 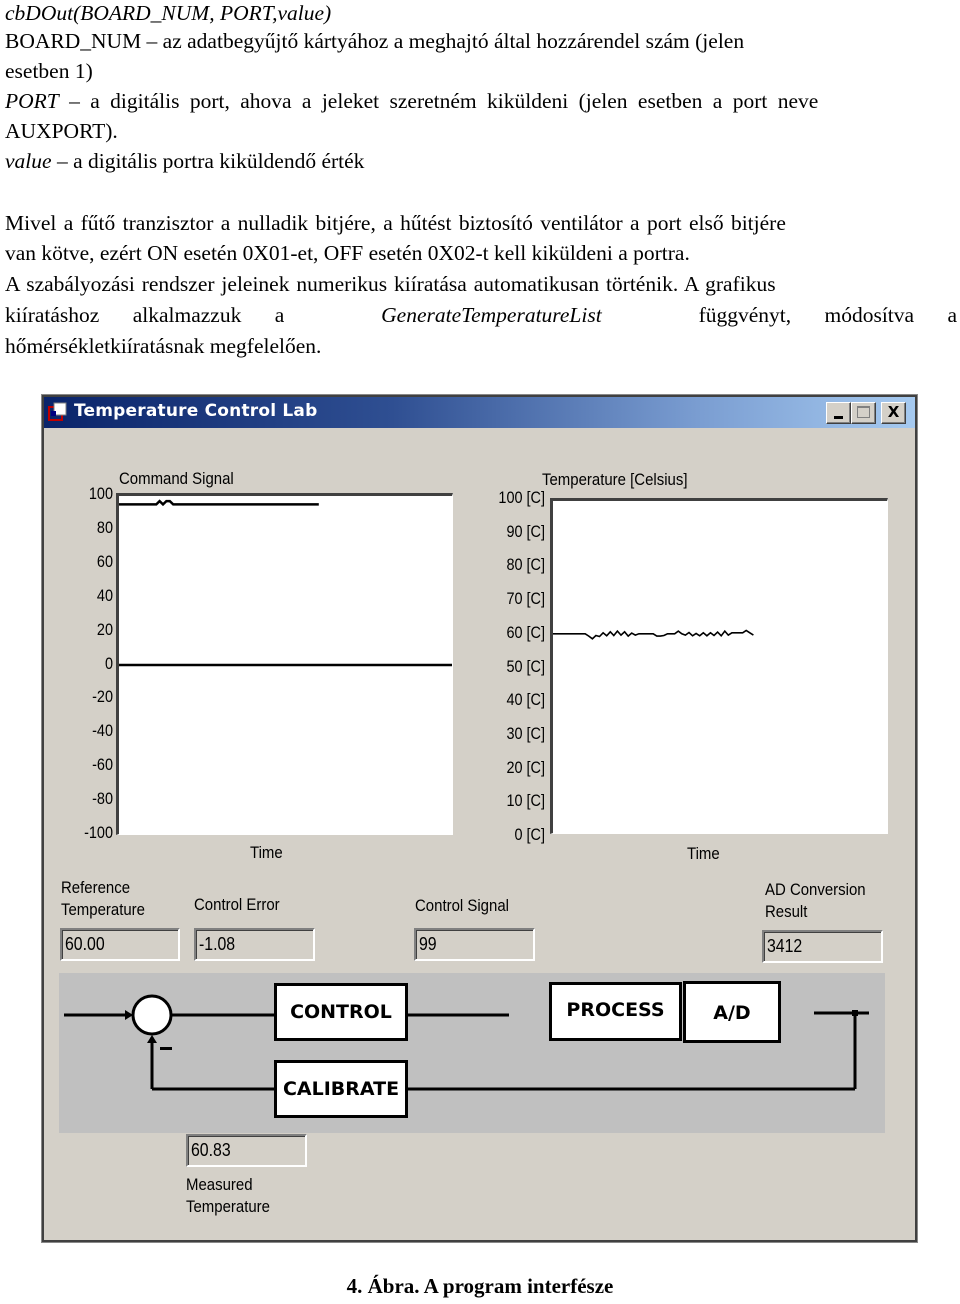 I want to click on control-loop-diagram: CONTROL CALIBRATE PROCESS A/D, so click(x=472, y=1053).